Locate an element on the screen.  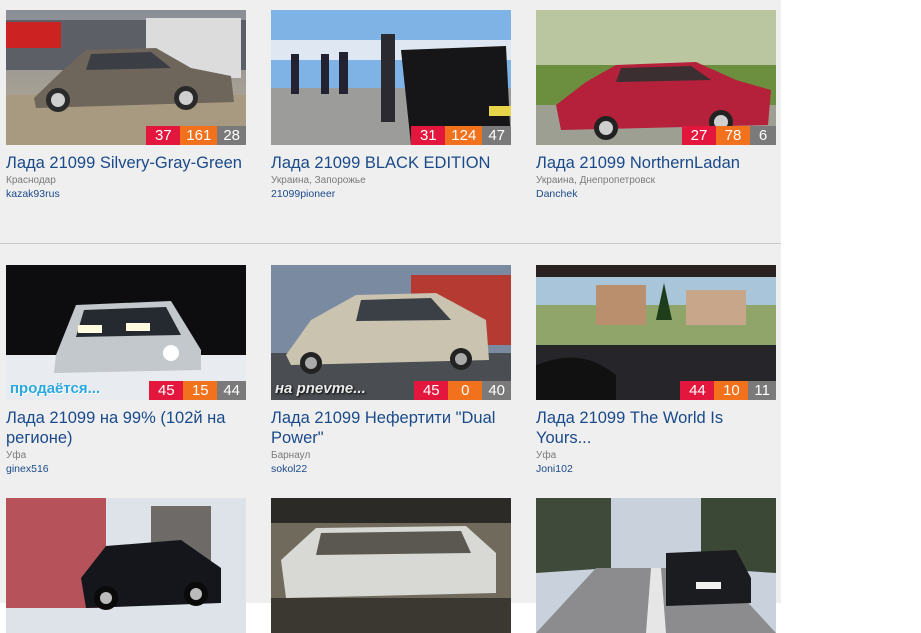
comments-count: 6 is located at coordinates (763, 135).